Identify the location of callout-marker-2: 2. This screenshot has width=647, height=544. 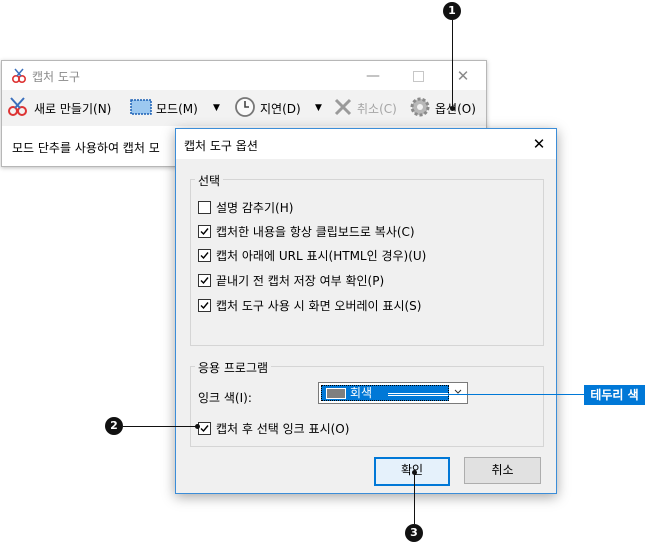
(114, 426).